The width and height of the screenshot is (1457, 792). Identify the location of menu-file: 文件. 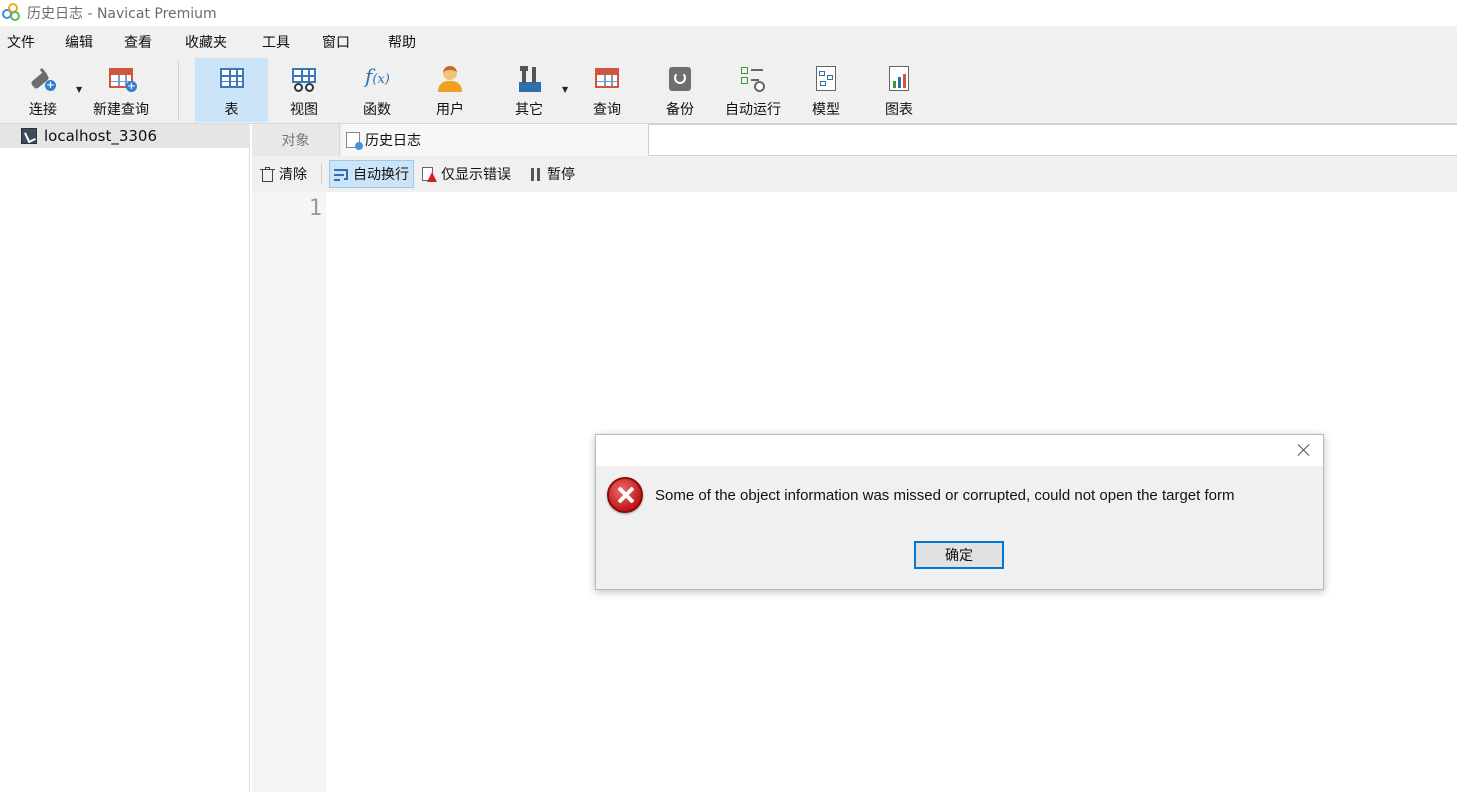
(21, 42).